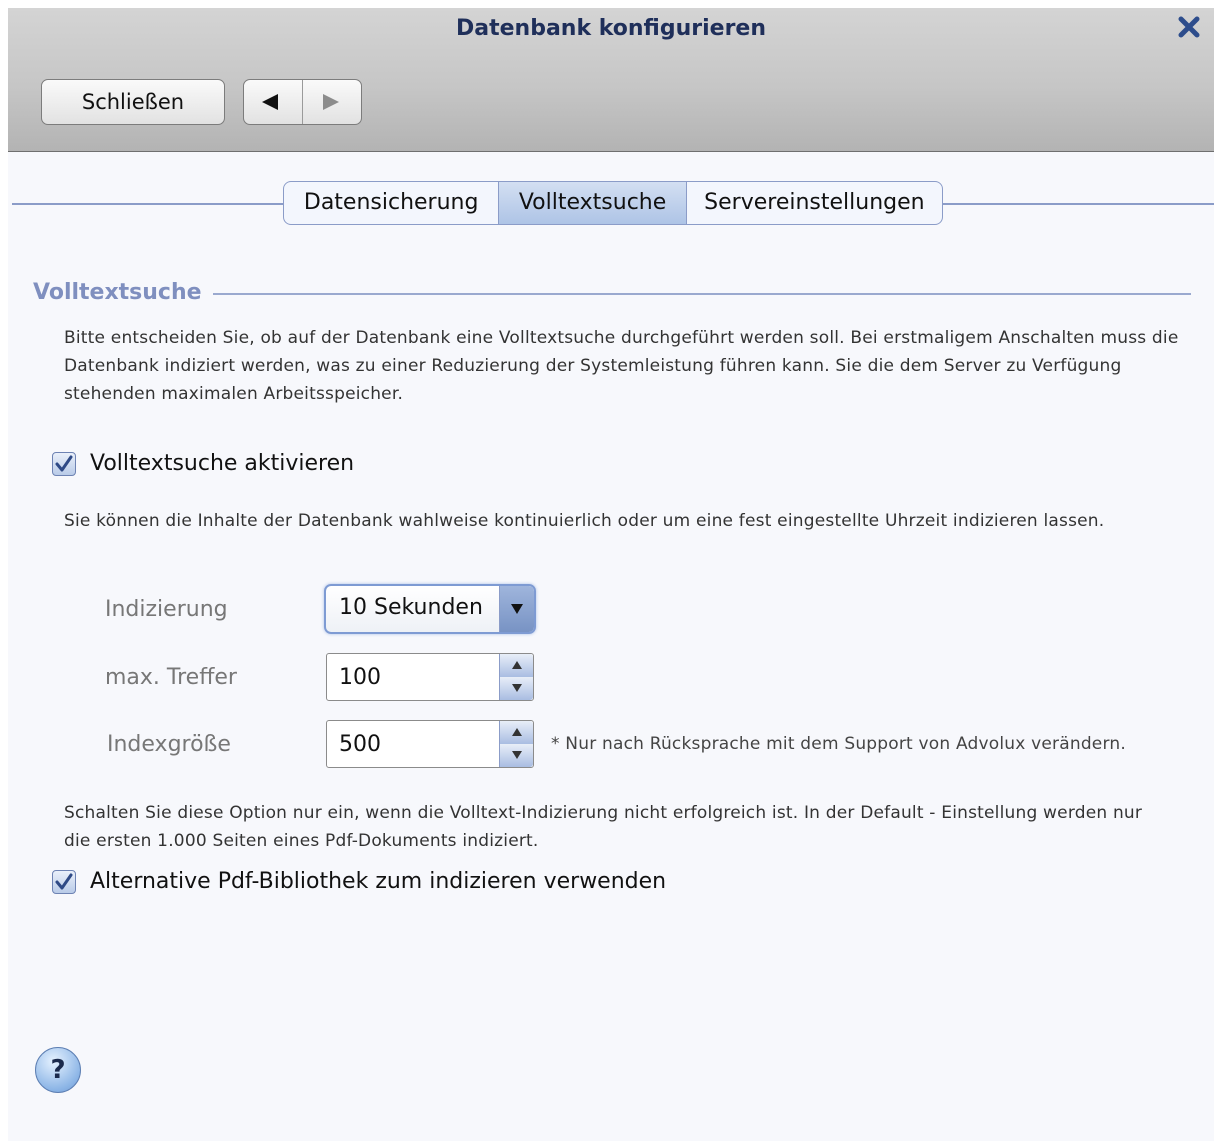 This screenshot has width=1214, height=1141. What do you see at coordinates (413, 677) in the screenshot?
I see `max-hits-input` at bounding box center [413, 677].